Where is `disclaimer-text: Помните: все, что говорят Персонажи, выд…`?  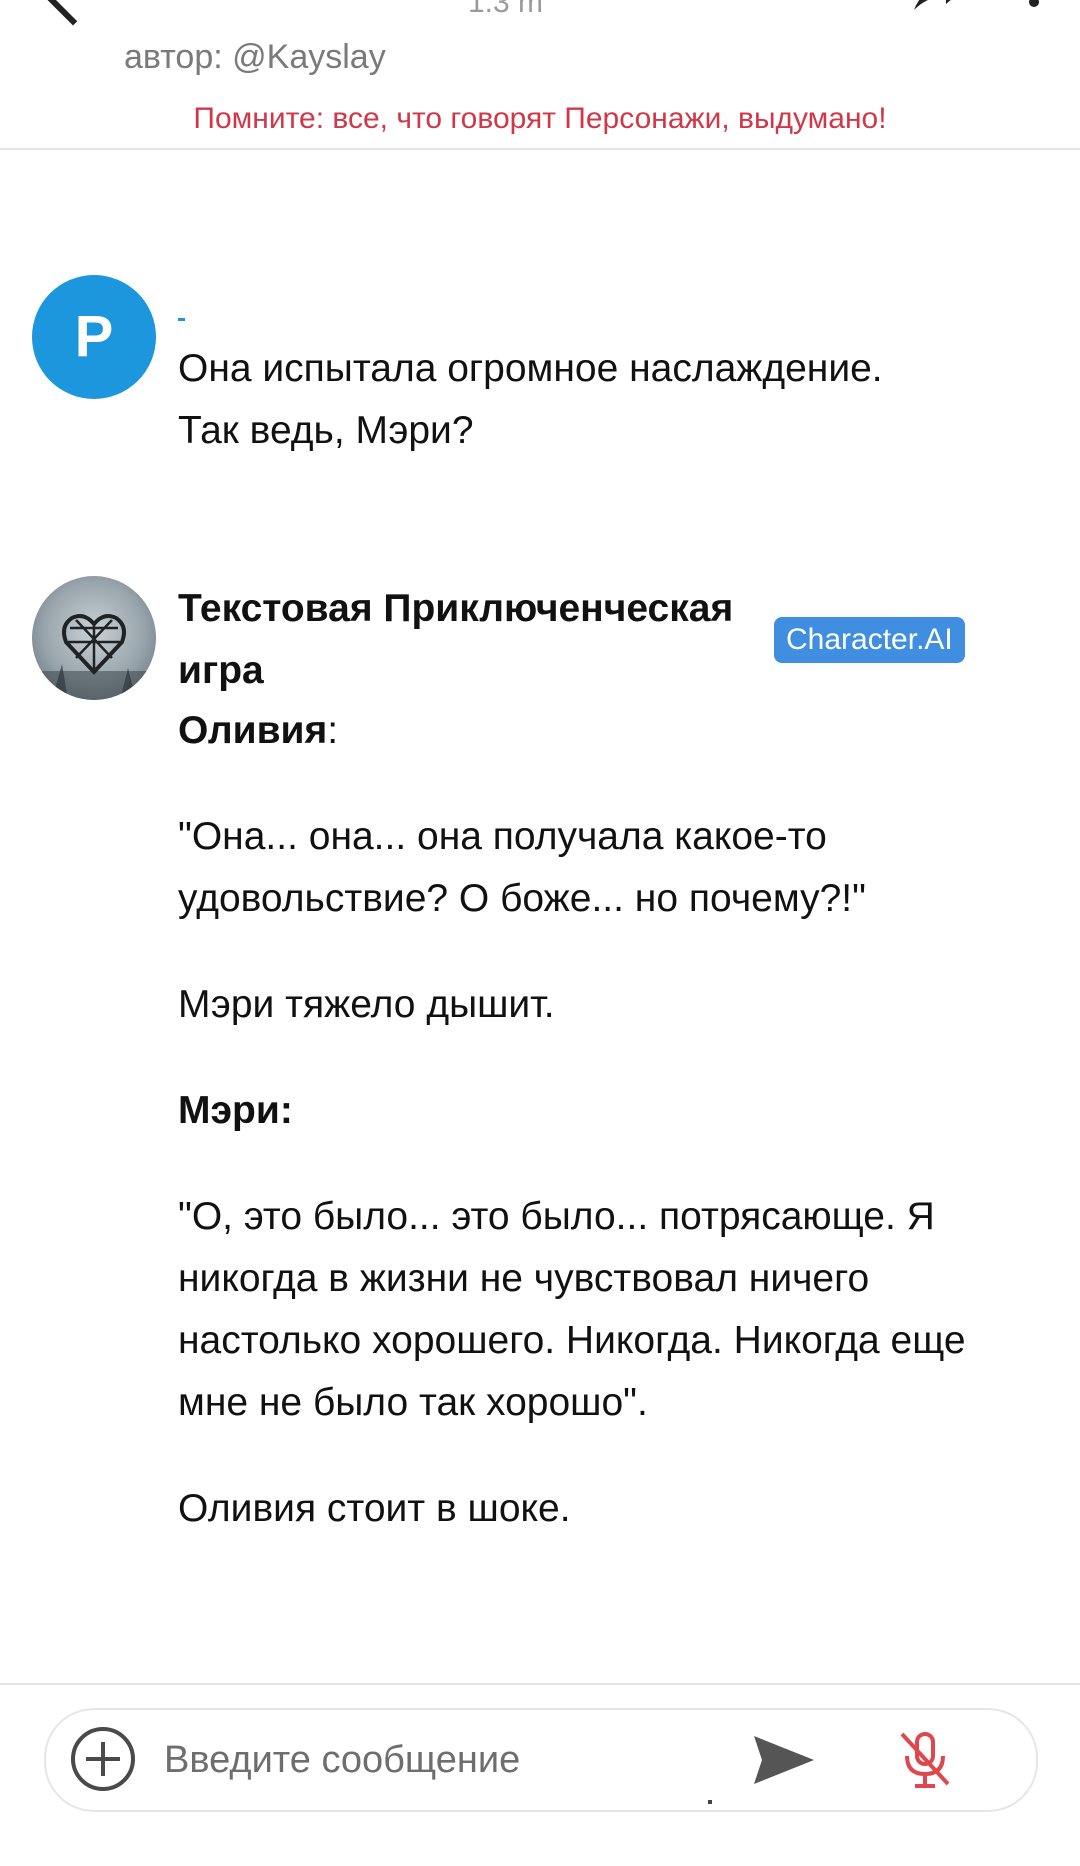 disclaimer-text: Помните: все, что говорят Персонажи, выд… is located at coordinates (540, 118).